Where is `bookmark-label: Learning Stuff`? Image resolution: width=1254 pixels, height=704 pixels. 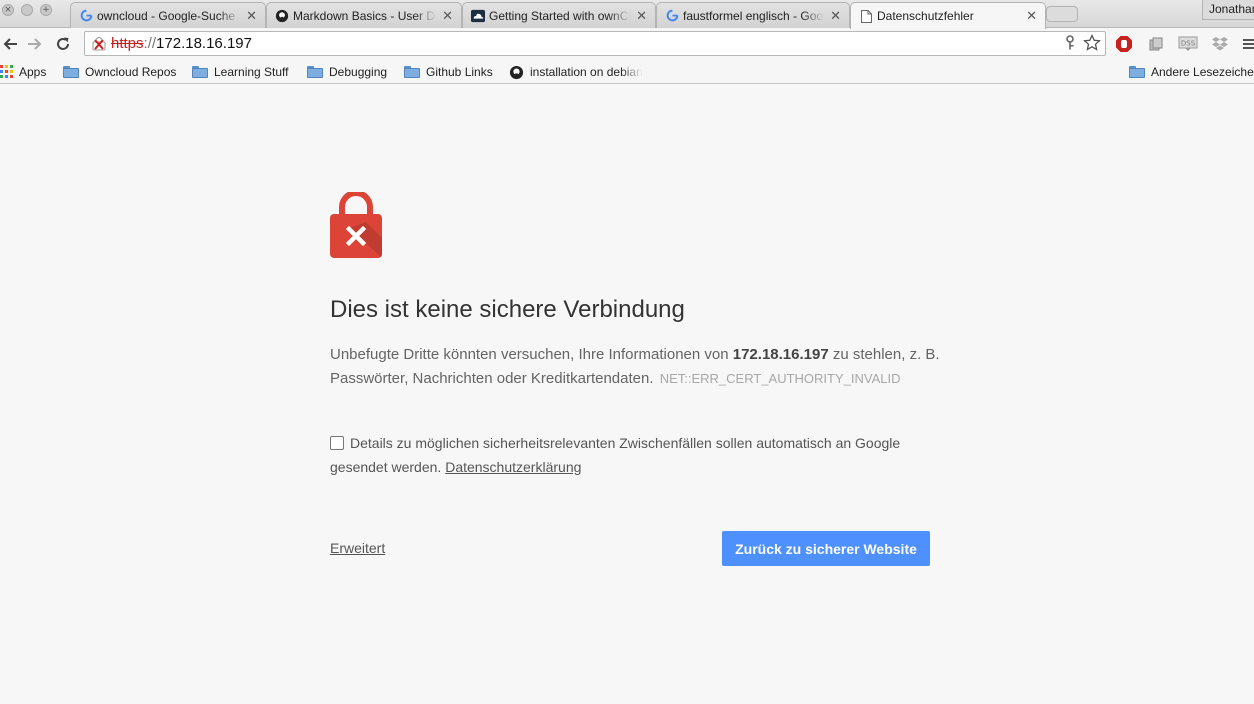 bookmark-label: Learning Stuff is located at coordinates (251, 72).